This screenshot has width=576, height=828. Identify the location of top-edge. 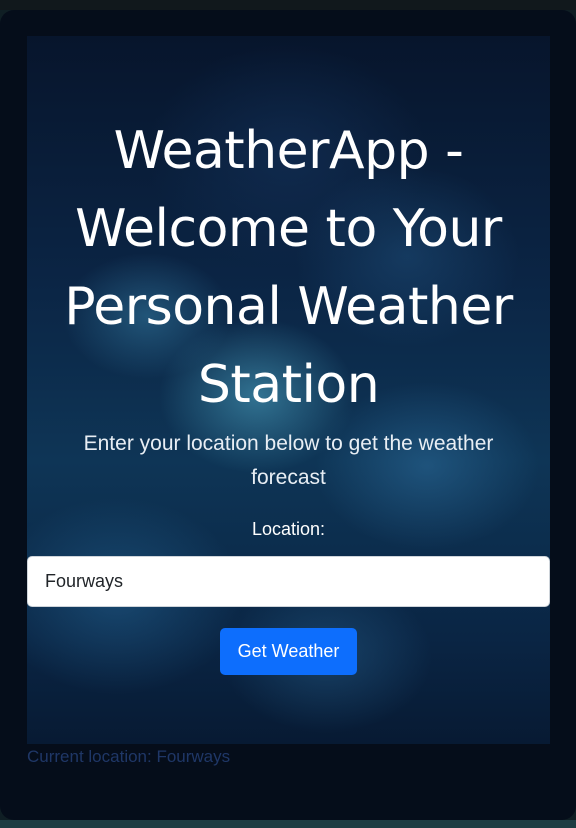
(288, 5).